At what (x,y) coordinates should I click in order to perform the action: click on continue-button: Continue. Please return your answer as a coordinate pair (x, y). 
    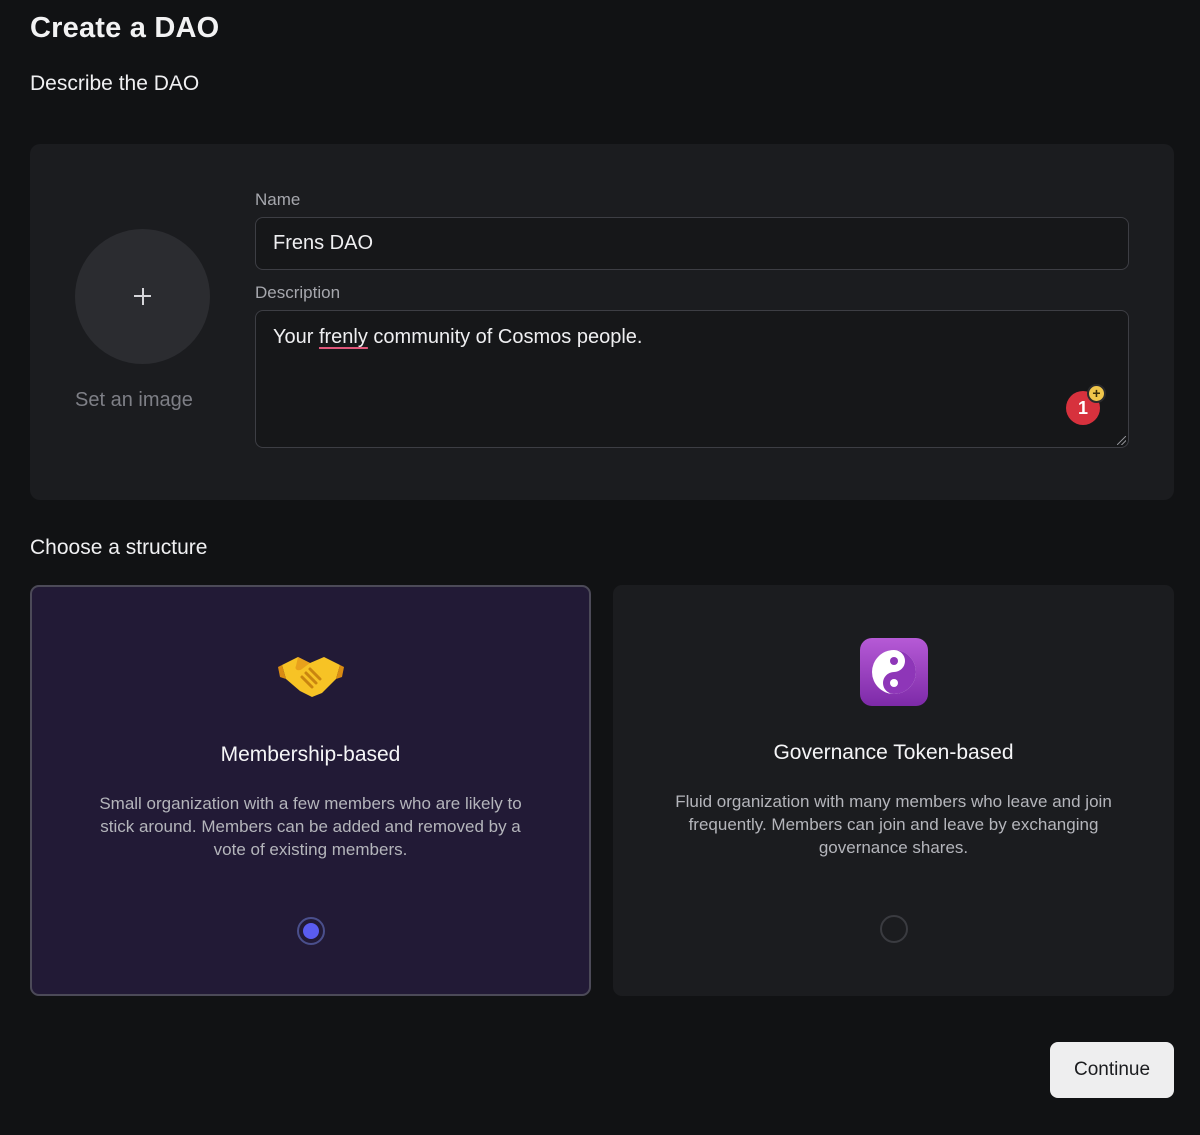
    Looking at the image, I should click on (1112, 1070).